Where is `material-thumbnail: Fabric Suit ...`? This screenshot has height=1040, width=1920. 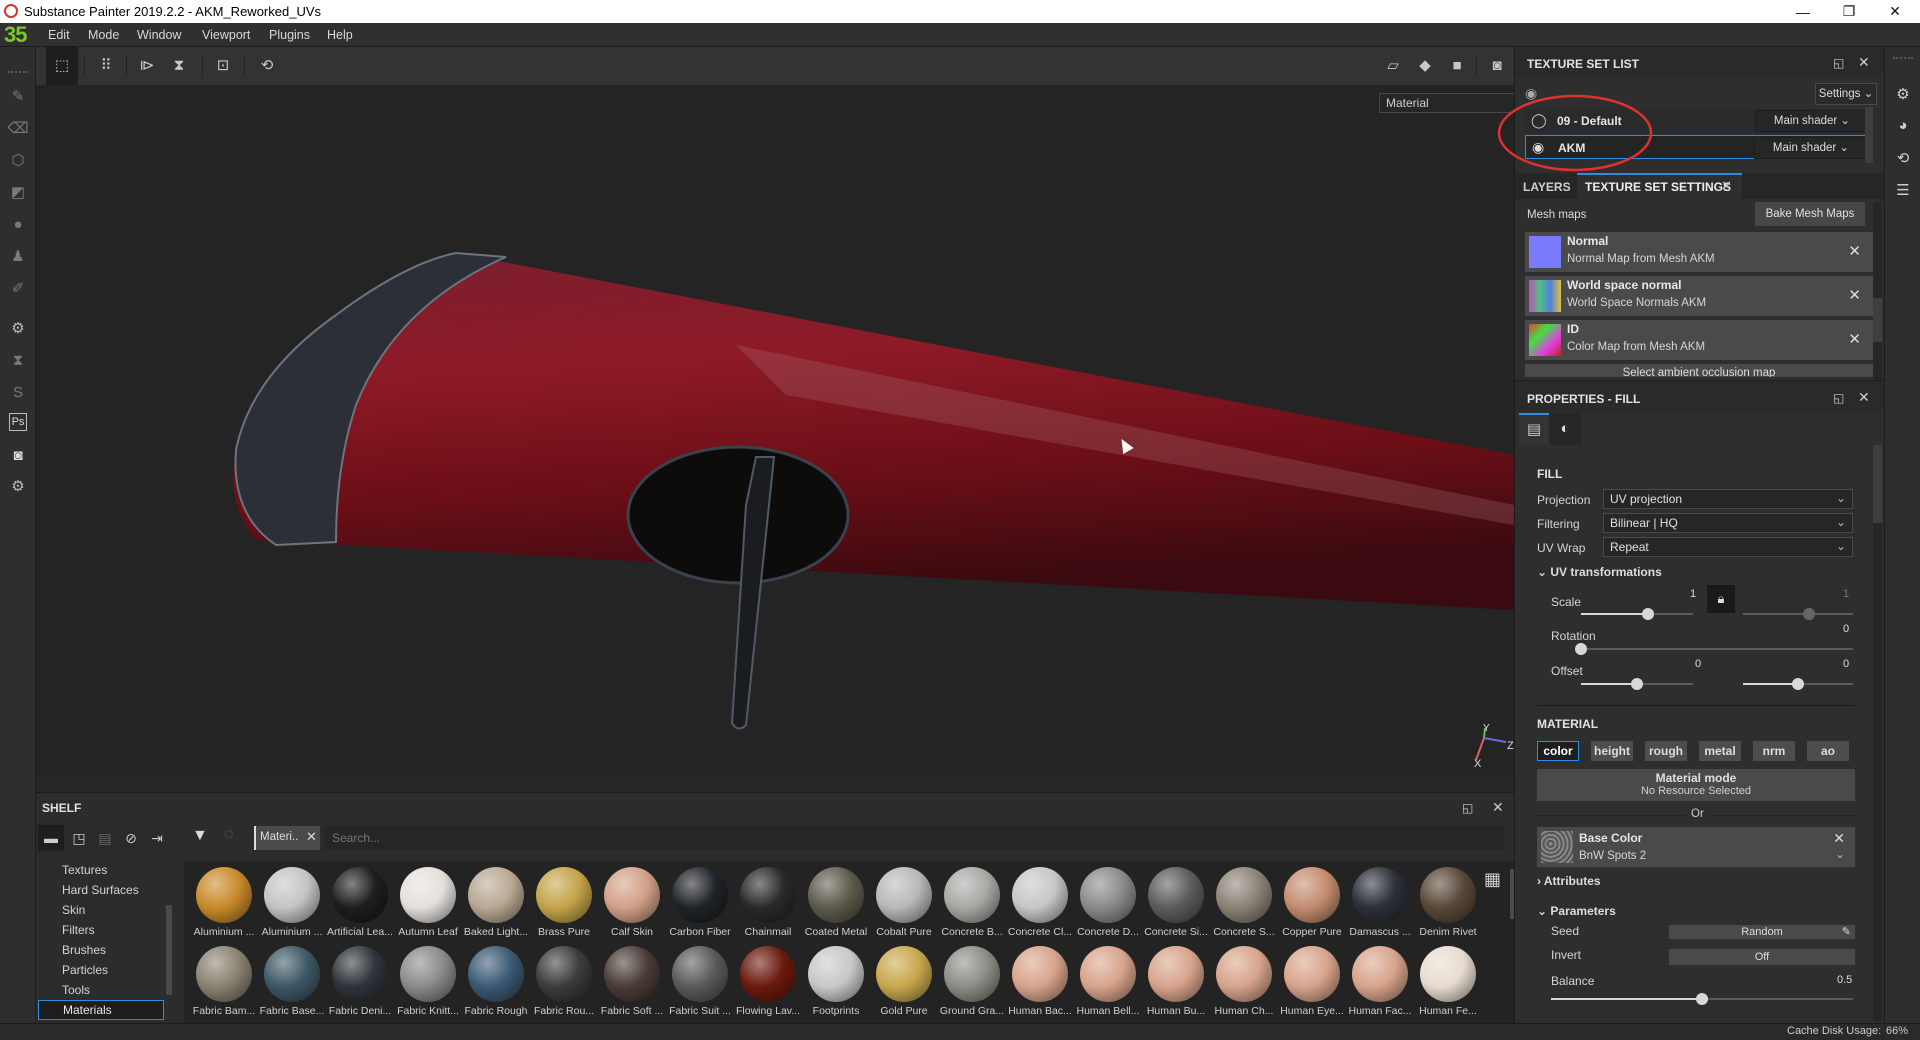 material-thumbnail: Fabric Suit ... is located at coordinates (700, 981).